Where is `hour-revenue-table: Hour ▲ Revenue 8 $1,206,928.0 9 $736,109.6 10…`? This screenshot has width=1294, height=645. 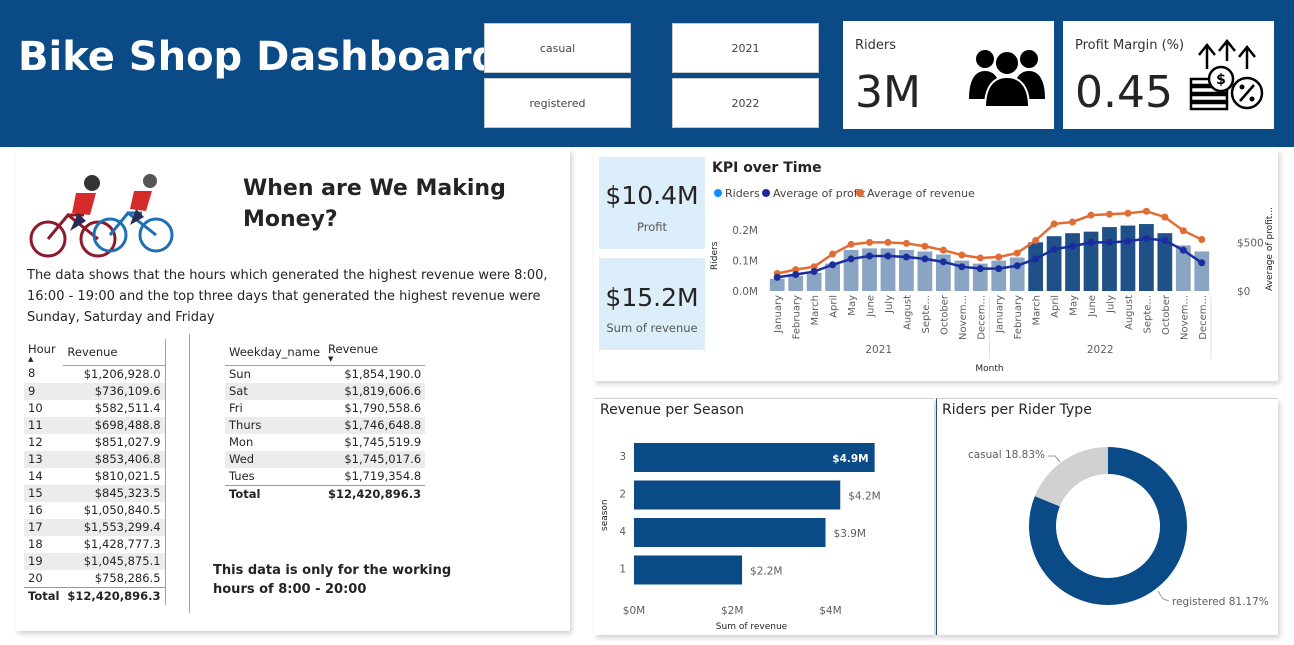 hour-revenue-table: Hour ▲ Revenue 8 $1,206,928.0 9 $736,109.6 10… is located at coordinates (95, 472).